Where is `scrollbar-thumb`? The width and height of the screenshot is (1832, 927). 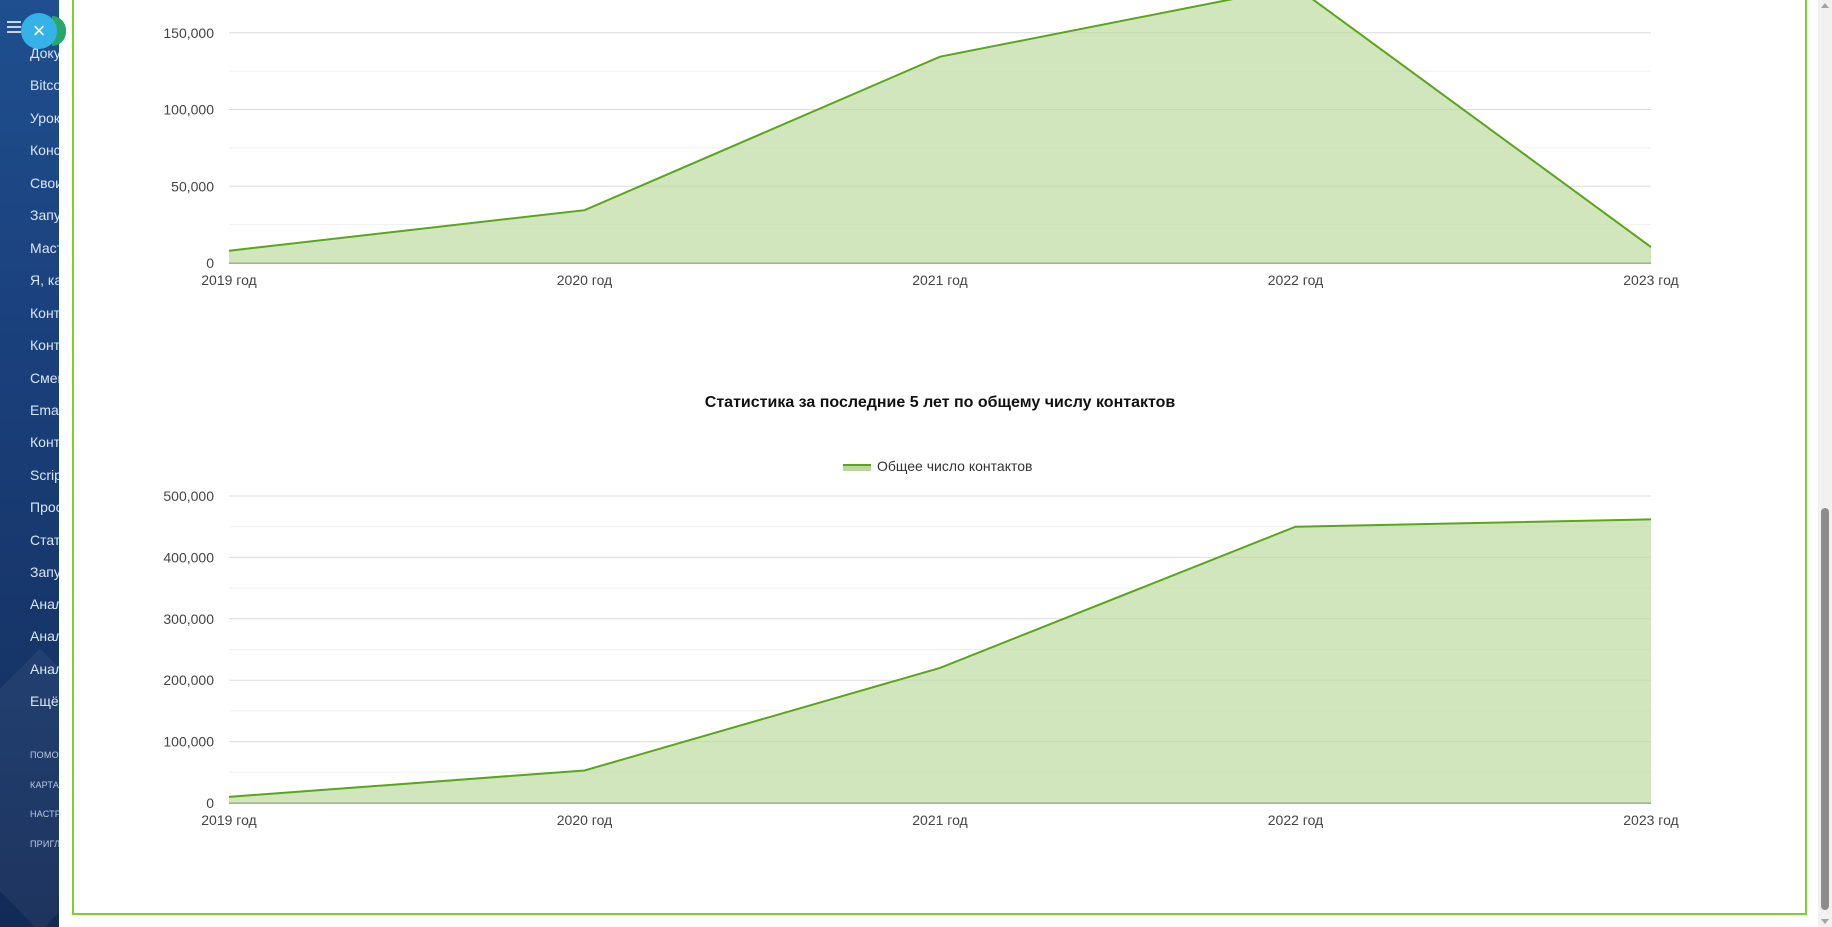
scrollbar-thumb is located at coordinates (1825, 709).